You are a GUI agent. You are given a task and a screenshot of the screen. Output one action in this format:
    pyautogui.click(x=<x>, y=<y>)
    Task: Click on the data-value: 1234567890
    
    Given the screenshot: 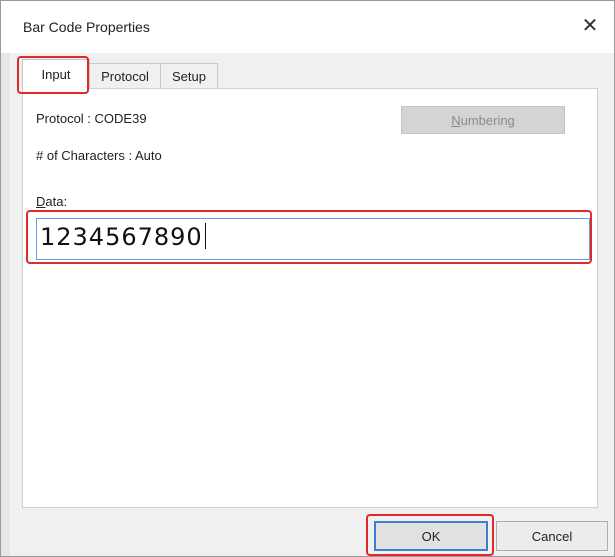 What is the action you would take?
    pyautogui.click(x=121, y=237)
    